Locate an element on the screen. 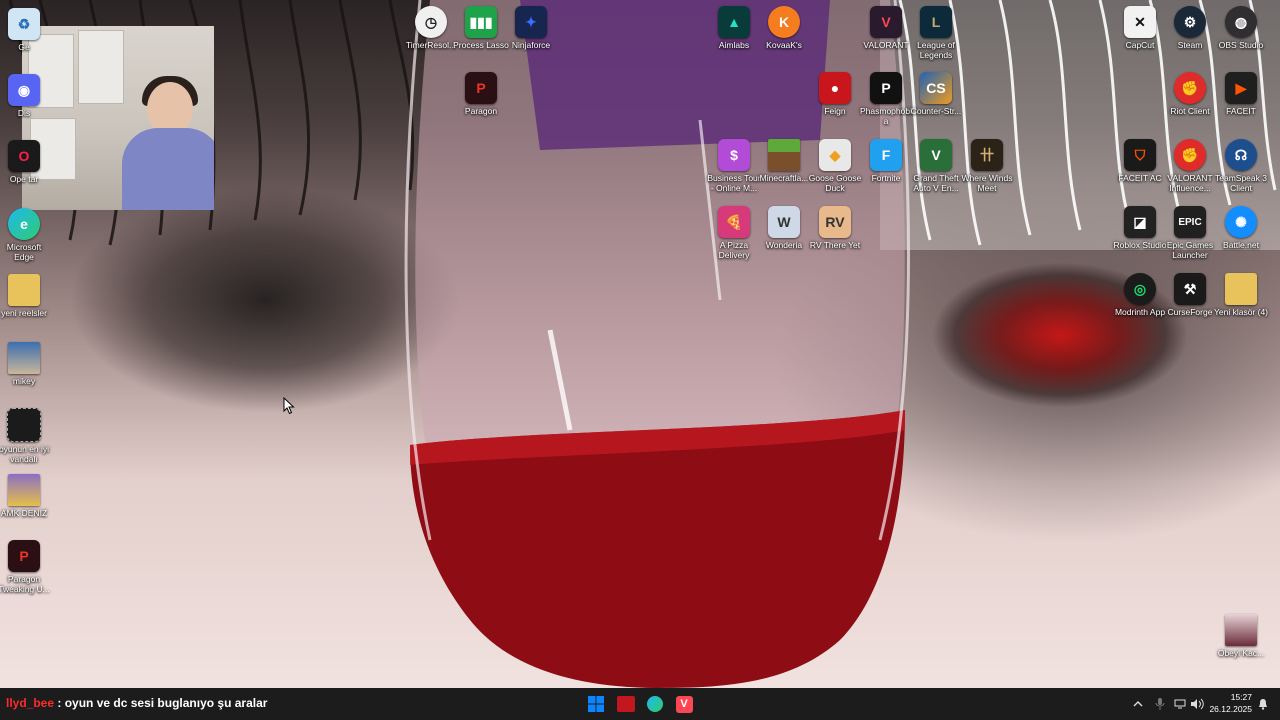  desktop-icon-paragon: P Paragon is located at coordinates (481, 94).